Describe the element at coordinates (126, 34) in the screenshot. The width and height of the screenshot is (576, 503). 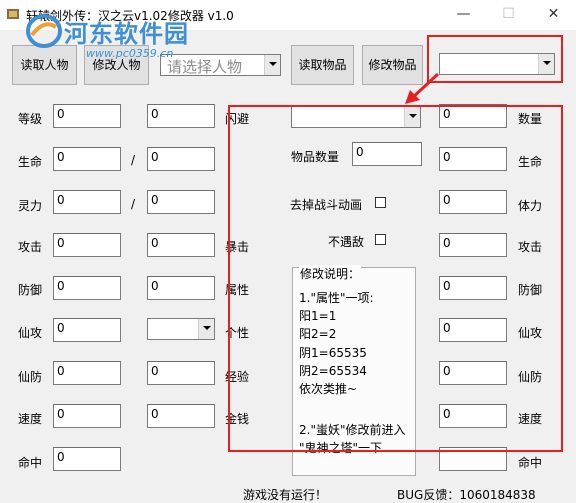
I see `watermark-brand: 河东软件园` at that location.